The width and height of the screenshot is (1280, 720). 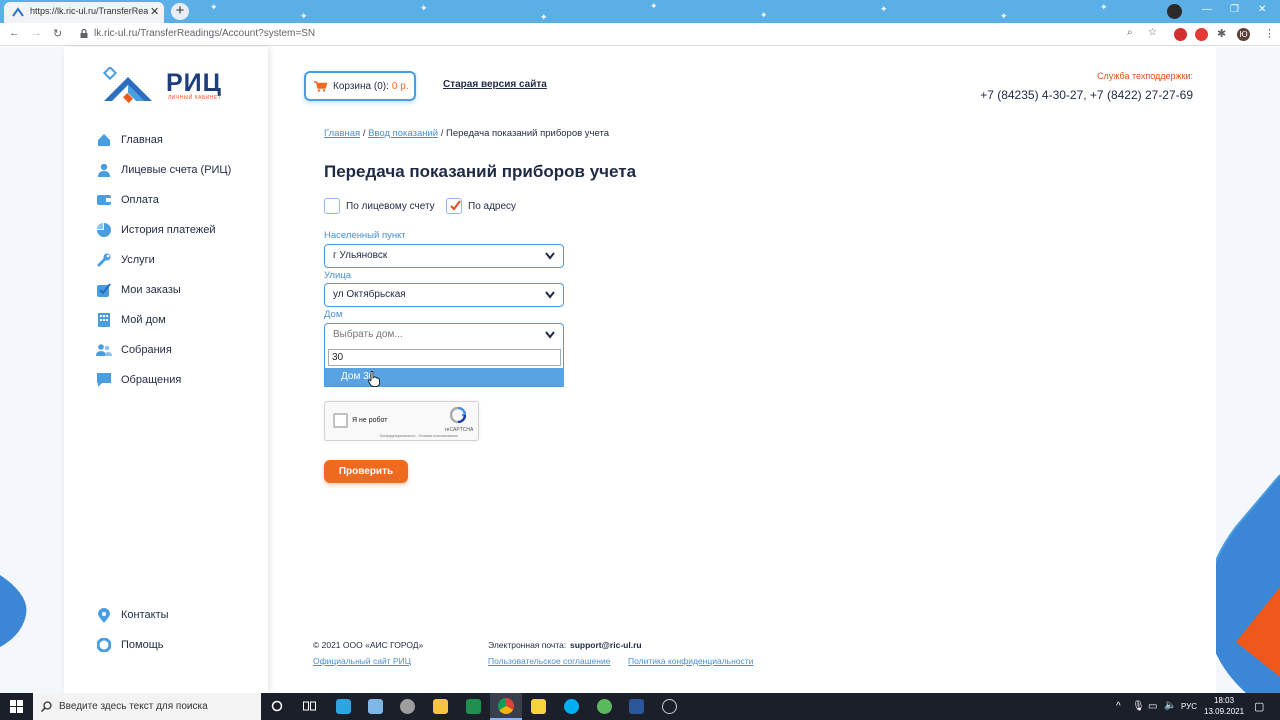 I want to click on chrome-icon, so click(x=506, y=706).